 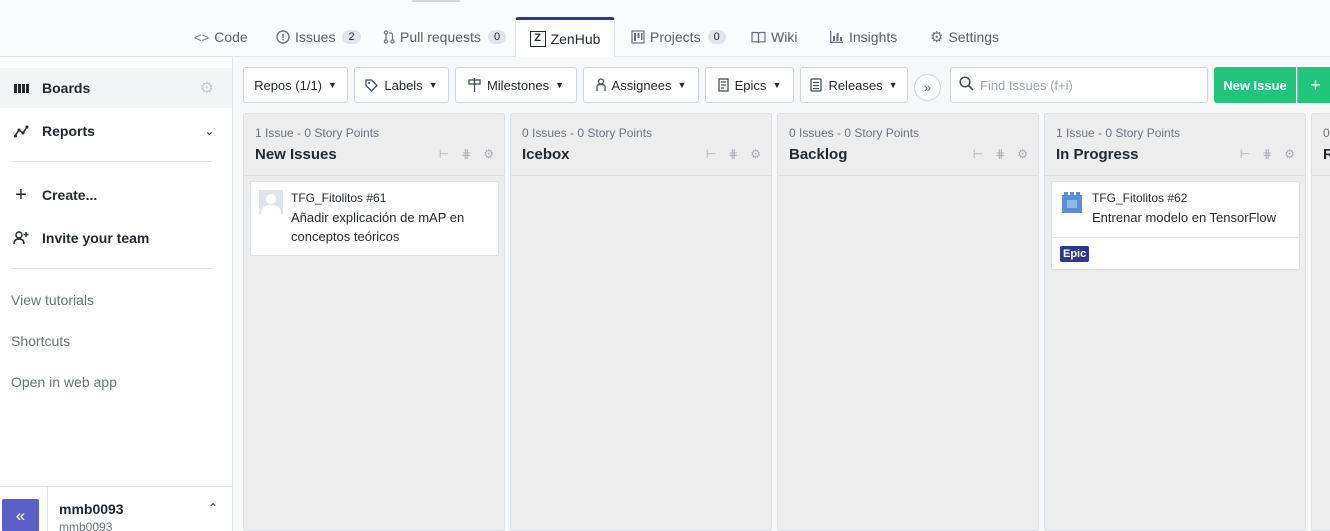 I want to click on milestone-icon, so click(x=474, y=85).